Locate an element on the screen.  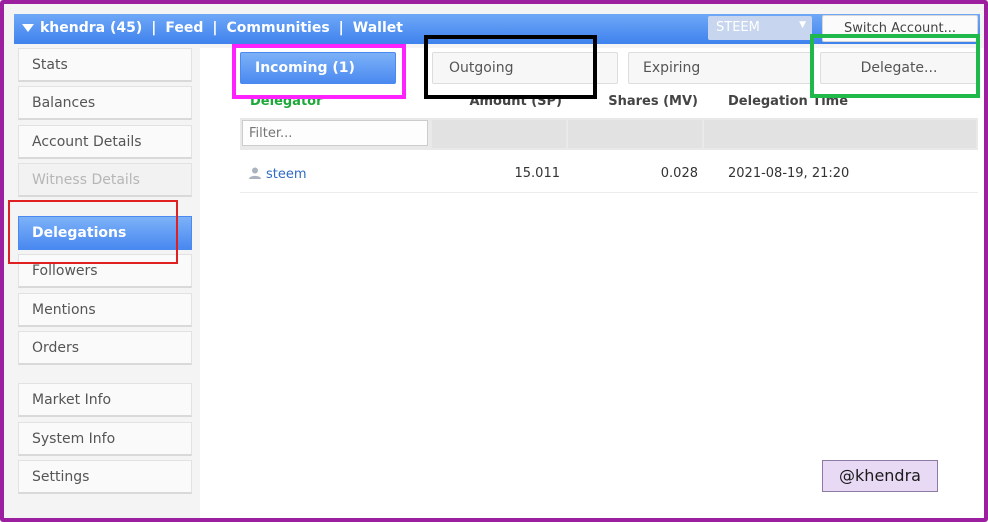
chevron-down-icon: ▼ is located at coordinates (802, 25).